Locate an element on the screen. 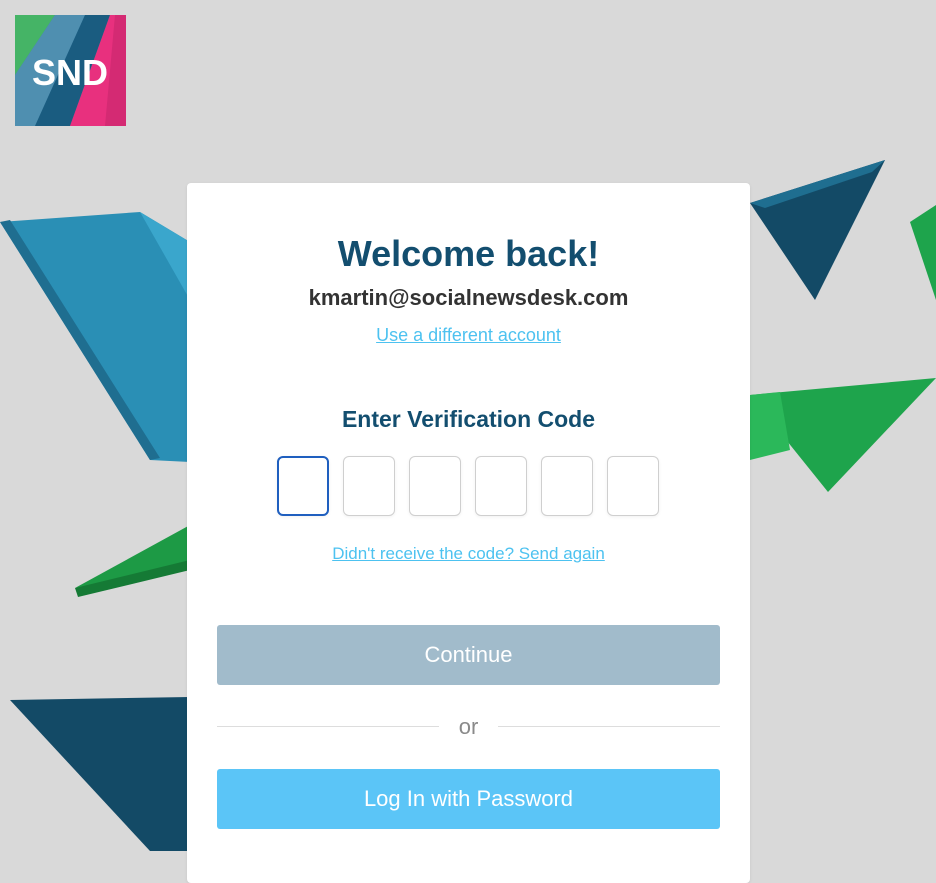 The width and height of the screenshot is (936, 883). page-title: Welcome back! is located at coordinates (468, 253).